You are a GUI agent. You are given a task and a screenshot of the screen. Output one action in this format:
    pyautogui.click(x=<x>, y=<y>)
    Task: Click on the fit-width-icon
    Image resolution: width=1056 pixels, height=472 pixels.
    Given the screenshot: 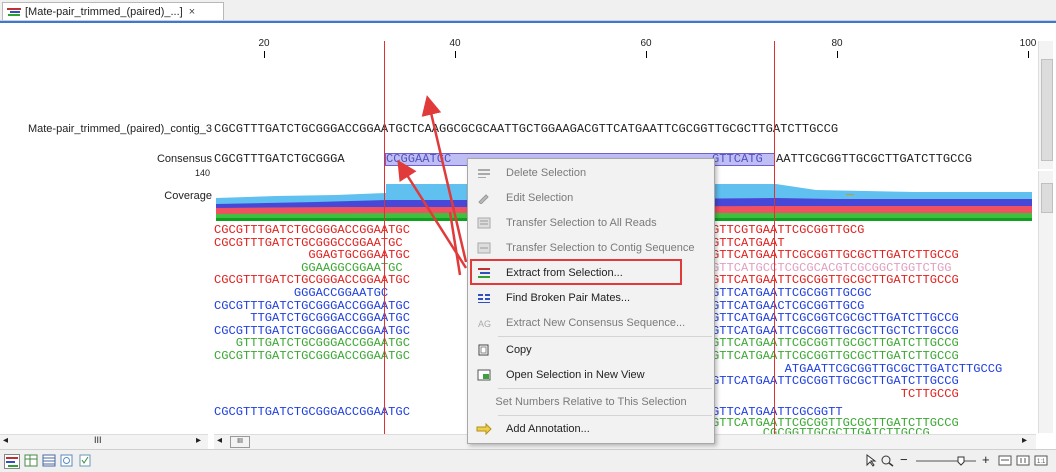 What is the action you would take?
    pyautogui.click(x=1005, y=460)
    